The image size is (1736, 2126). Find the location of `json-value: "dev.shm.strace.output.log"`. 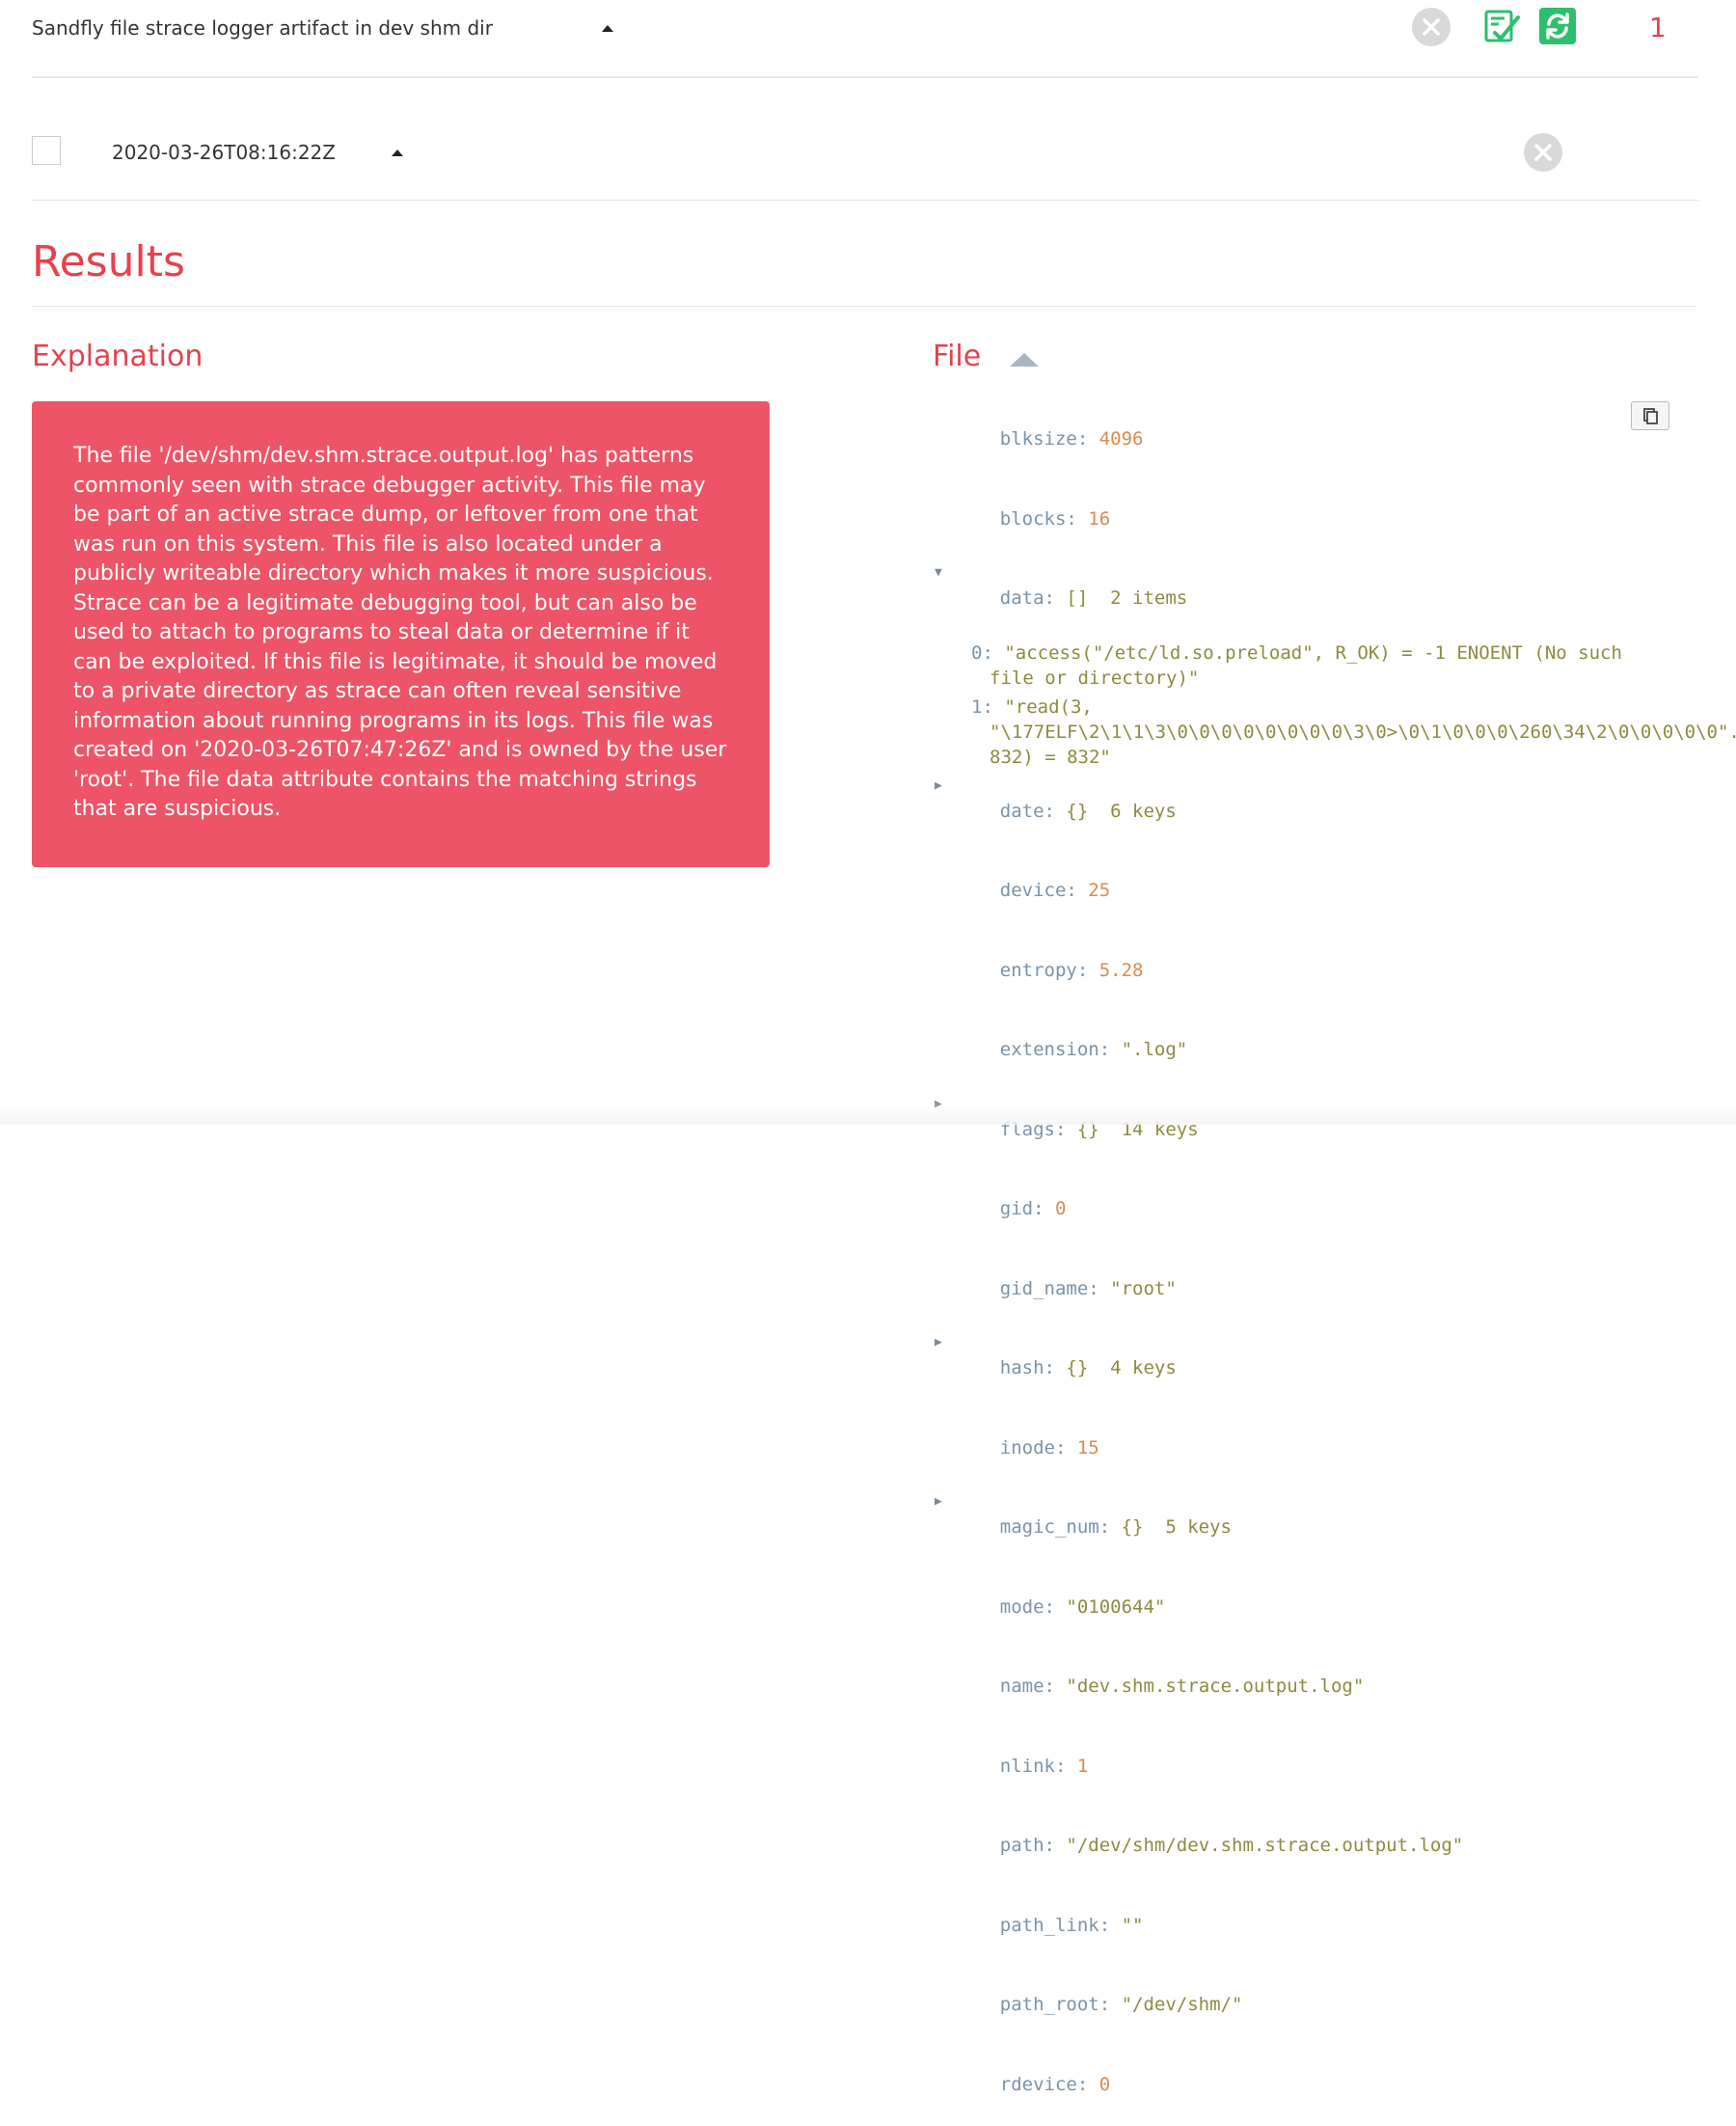

json-value: "dev.shm.strace.output.log" is located at coordinates (1215, 1687).